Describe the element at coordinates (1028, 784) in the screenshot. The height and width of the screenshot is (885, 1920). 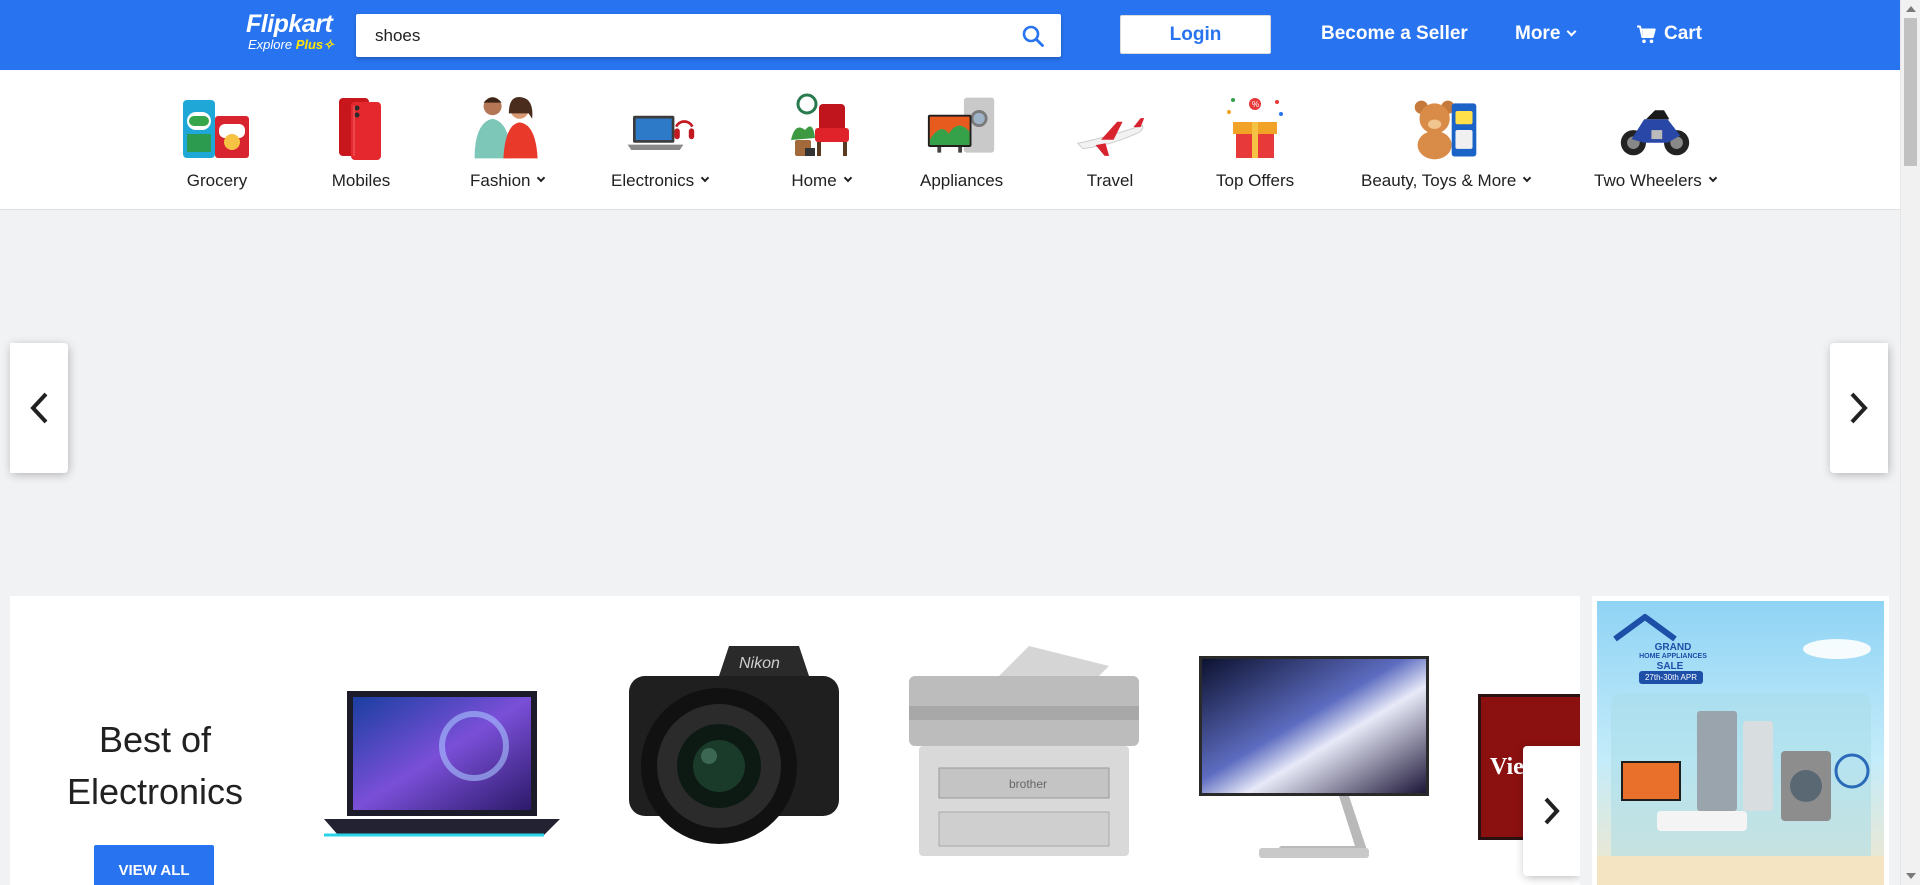
I see `svg-text: brother` at that location.